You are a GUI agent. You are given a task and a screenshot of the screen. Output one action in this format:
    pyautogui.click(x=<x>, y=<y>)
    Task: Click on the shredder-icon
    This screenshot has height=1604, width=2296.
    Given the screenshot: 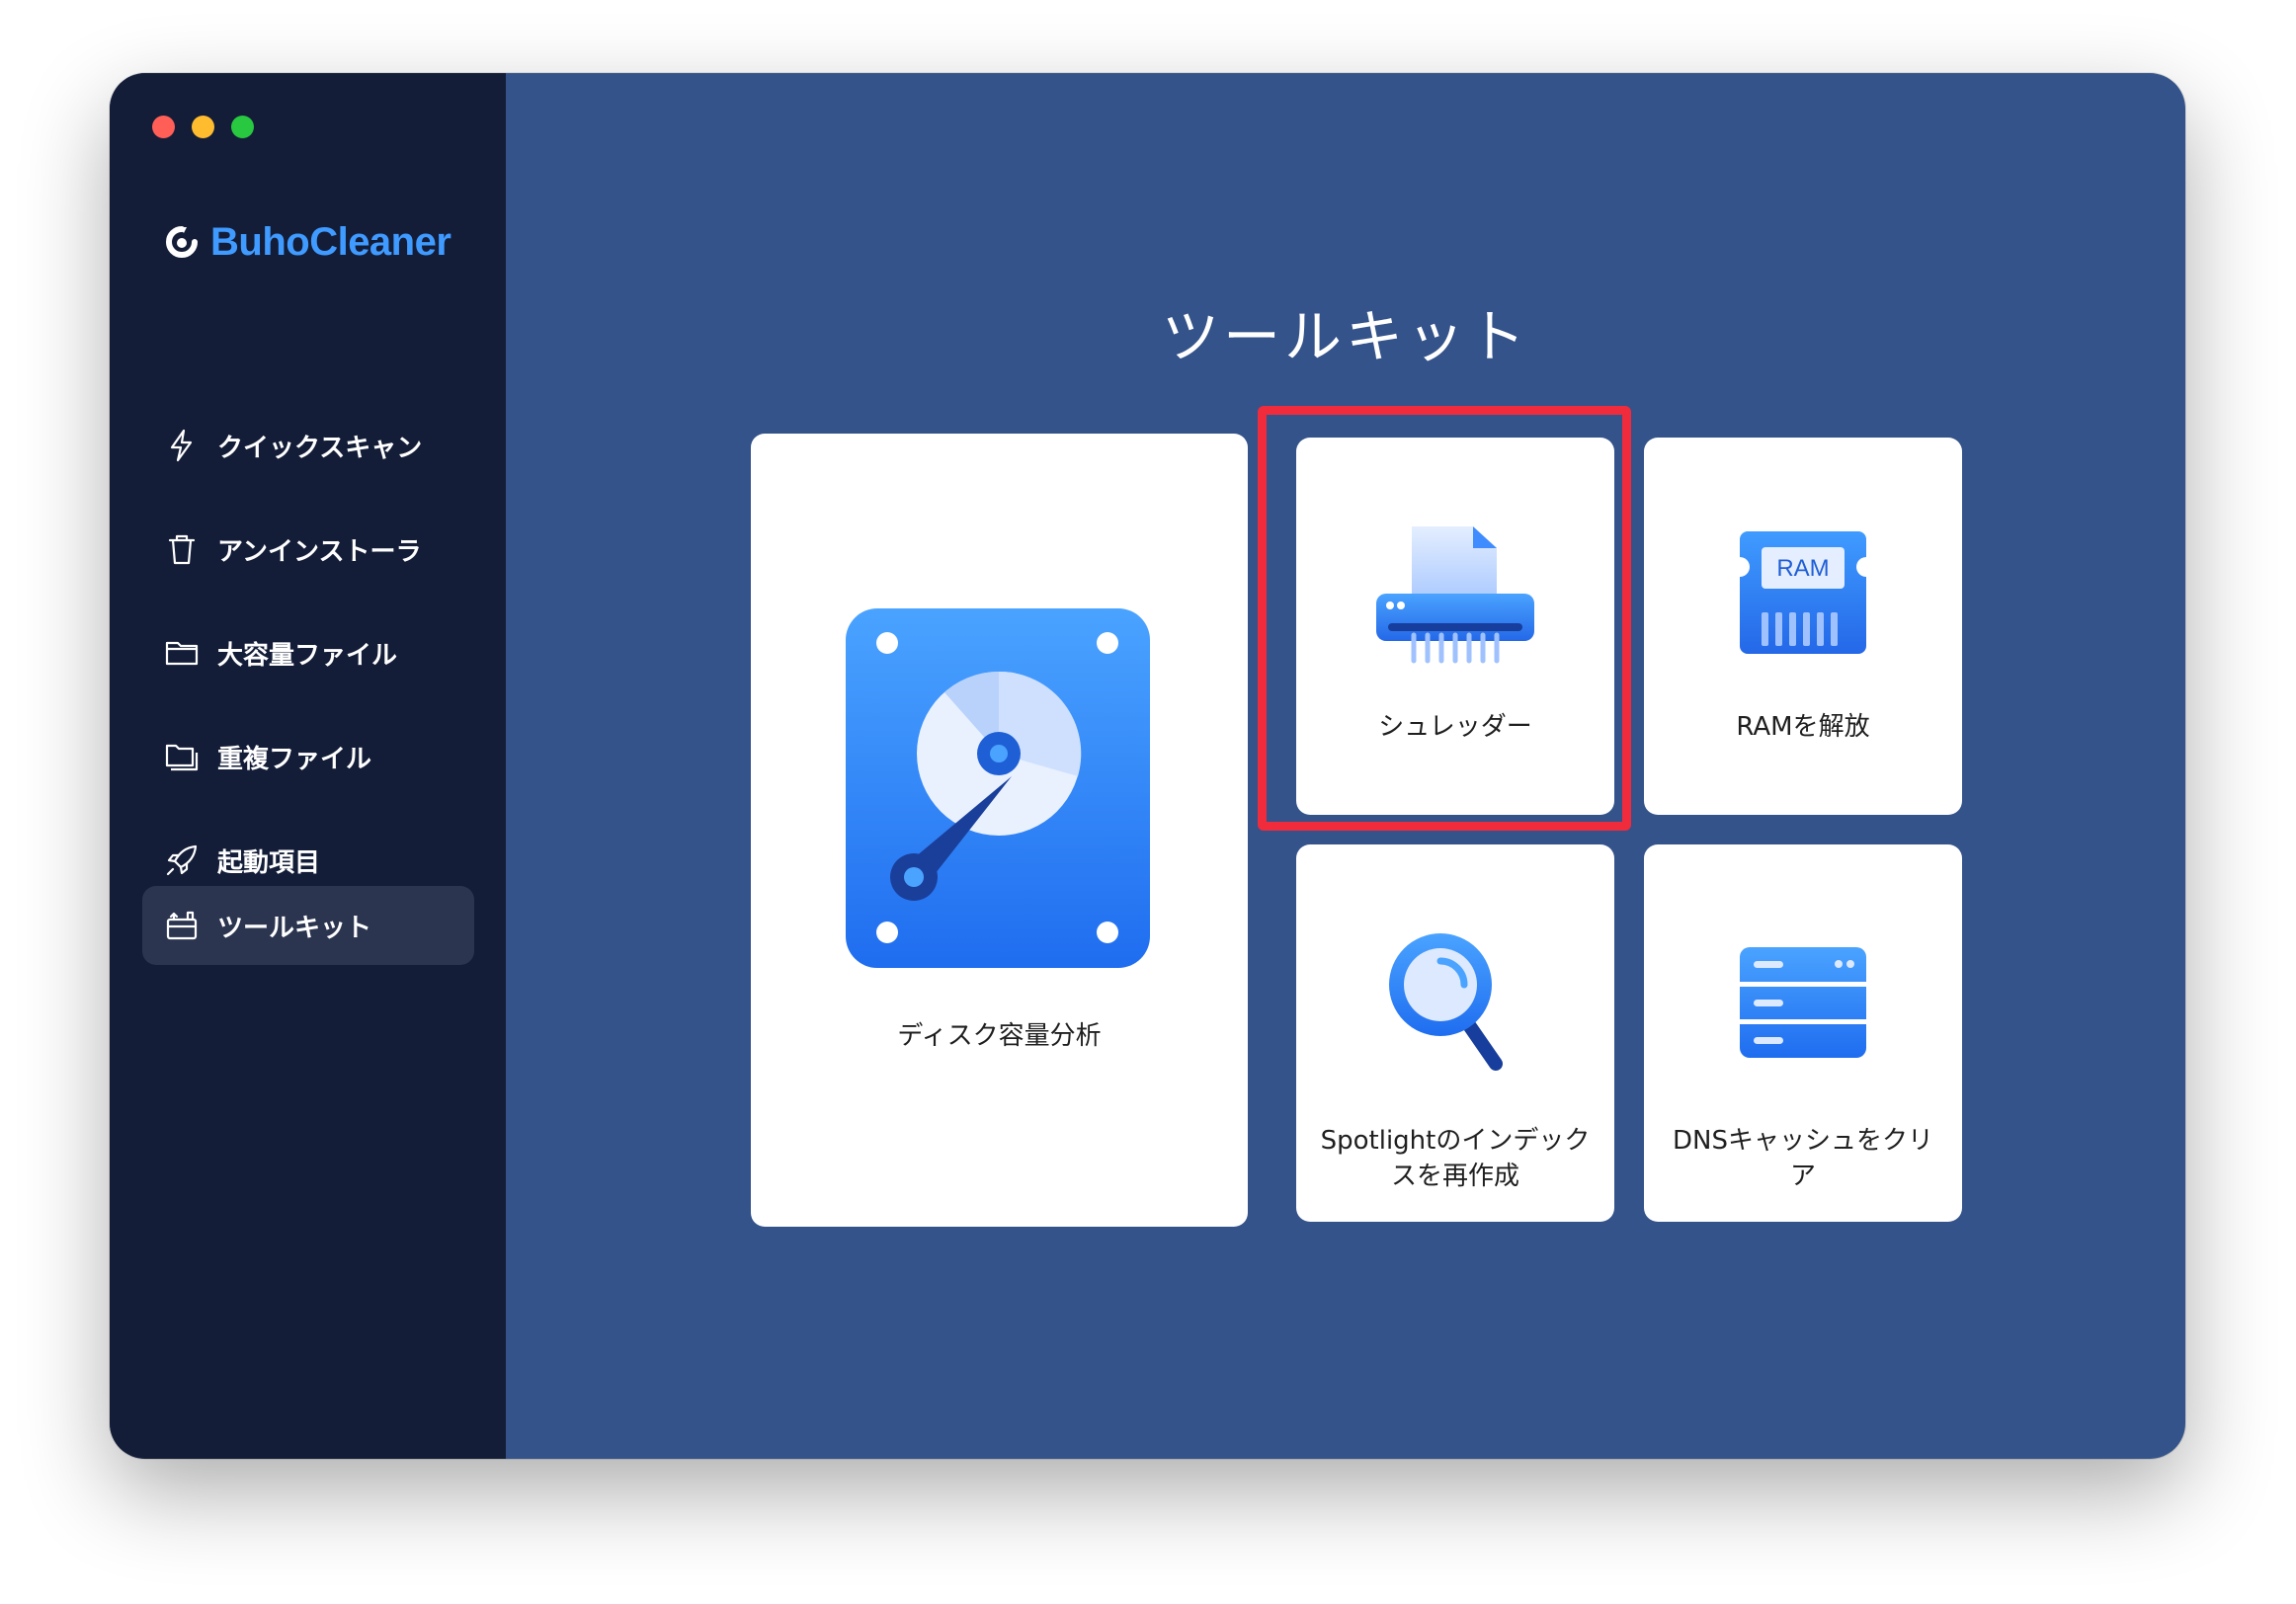 What is the action you would take?
    pyautogui.click(x=1455, y=595)
    